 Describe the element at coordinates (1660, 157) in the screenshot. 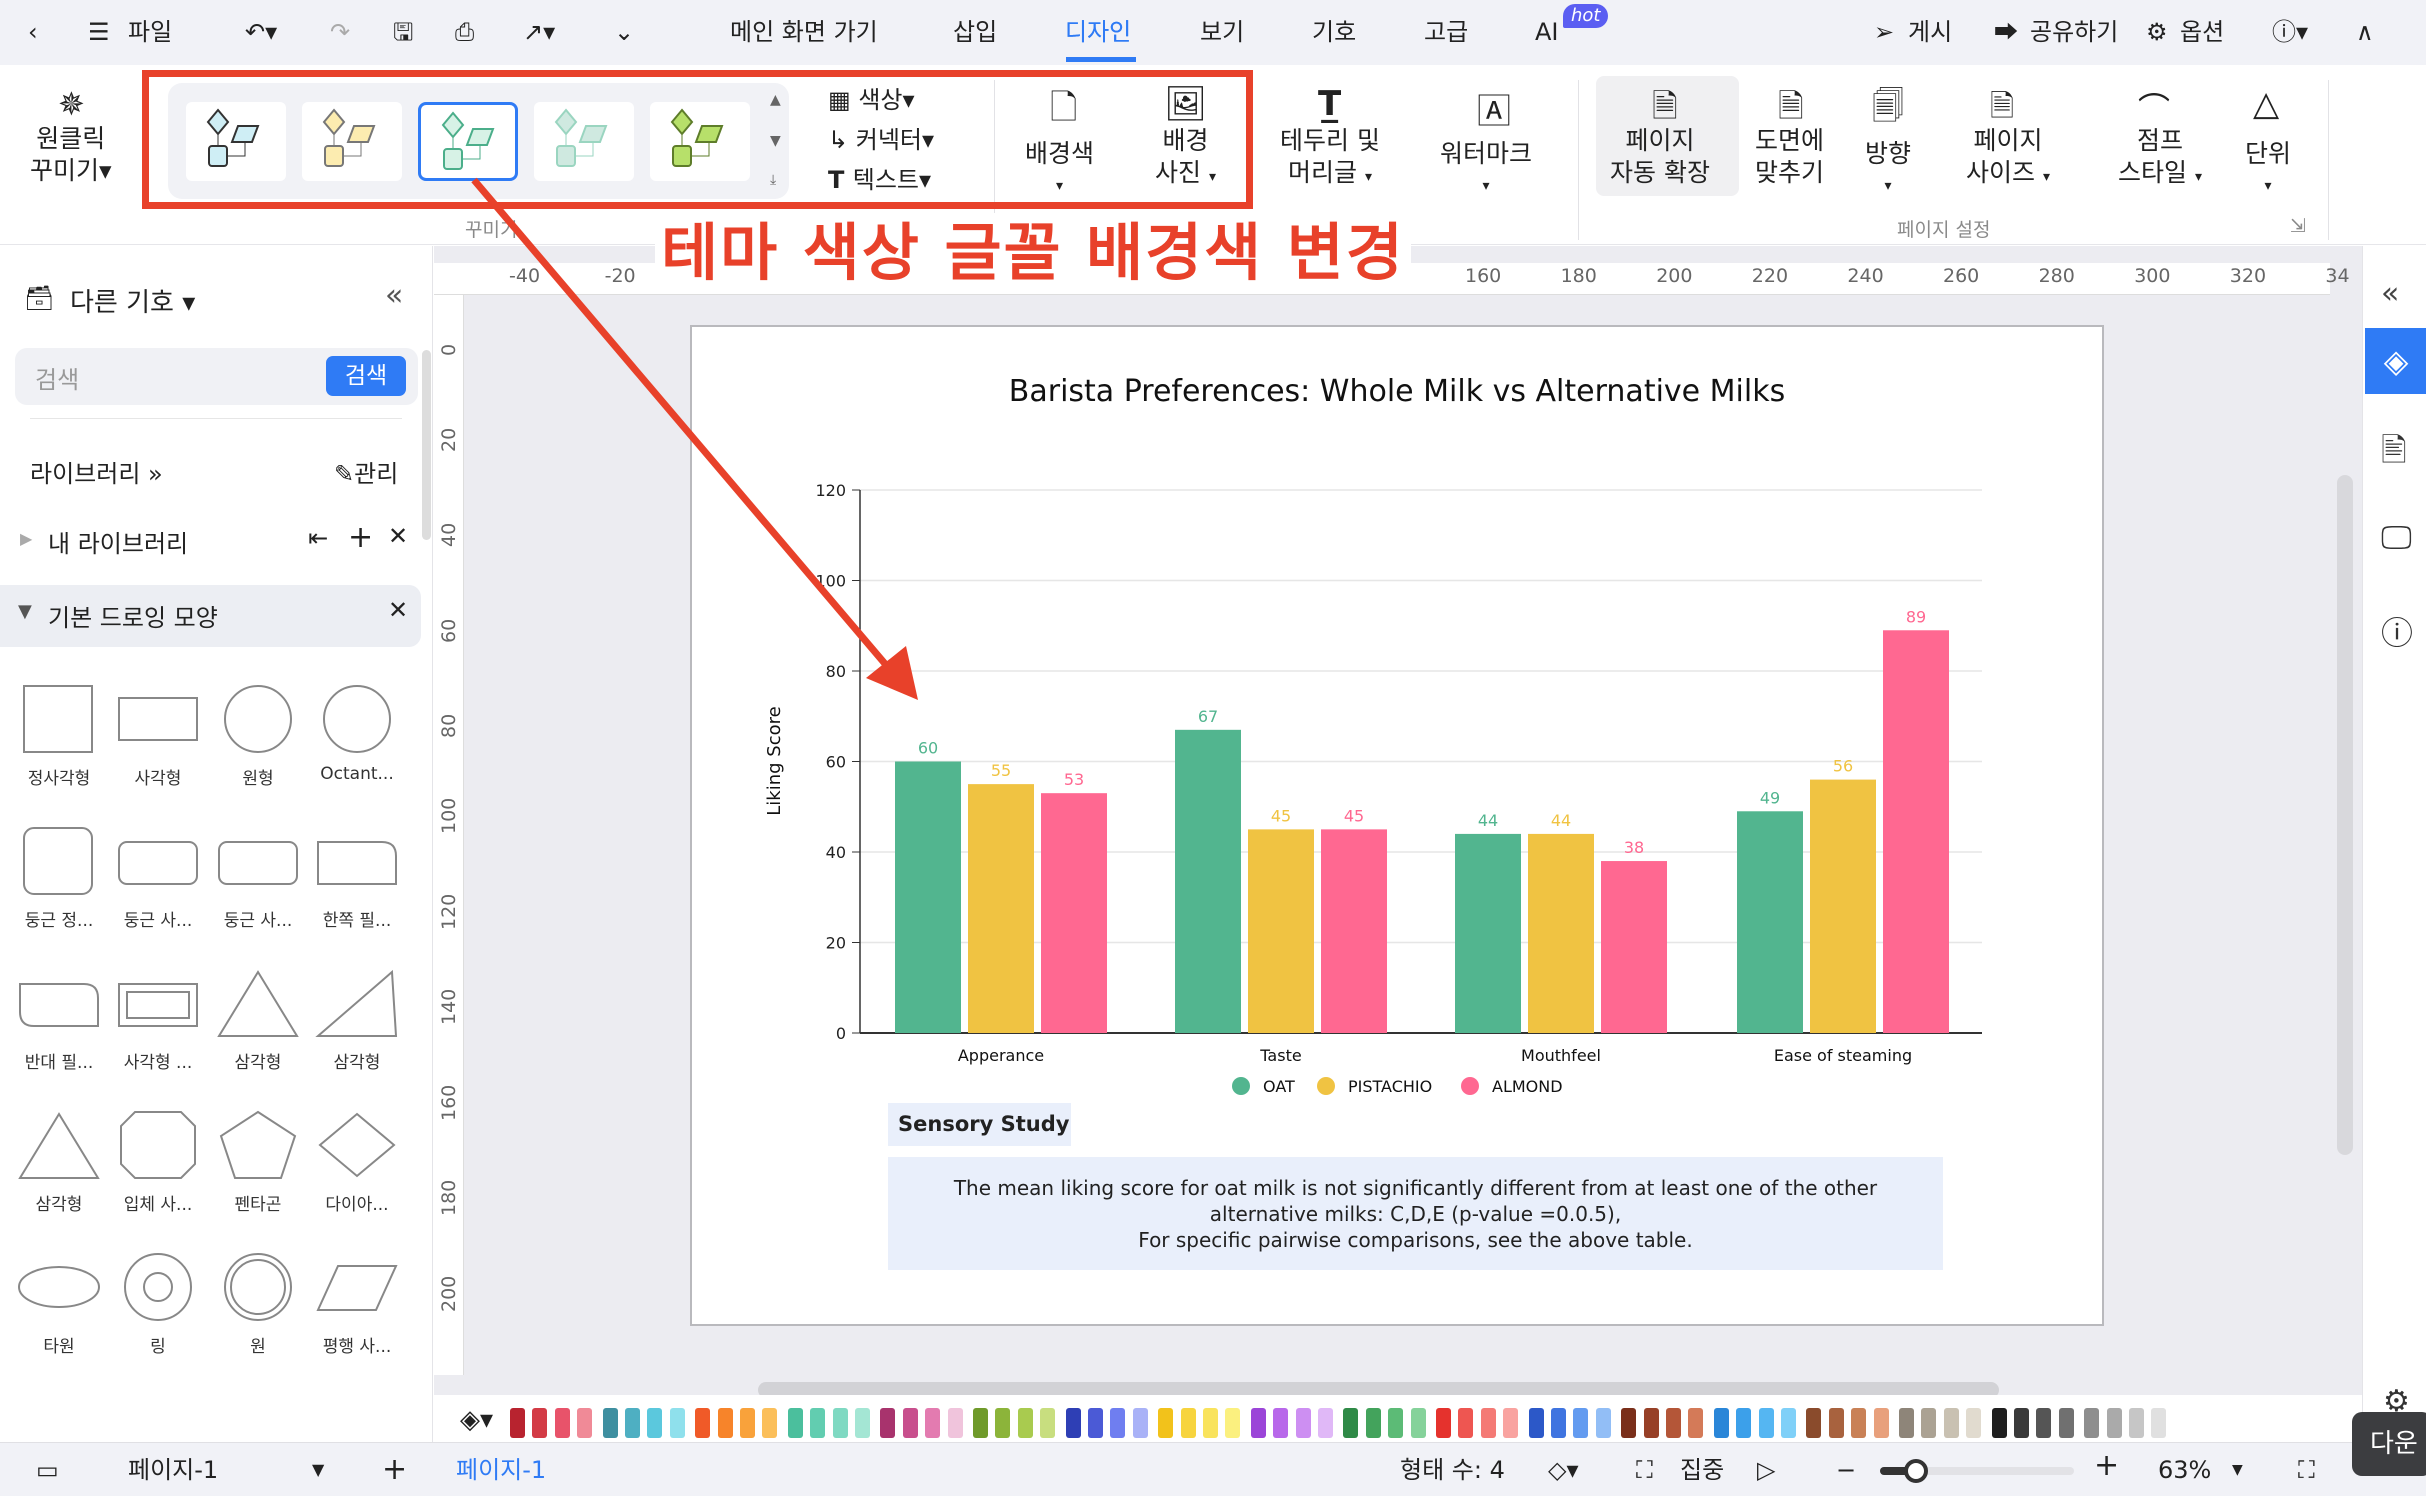

I see `auto-extend-button: 페이지 자동 확장` at that location.